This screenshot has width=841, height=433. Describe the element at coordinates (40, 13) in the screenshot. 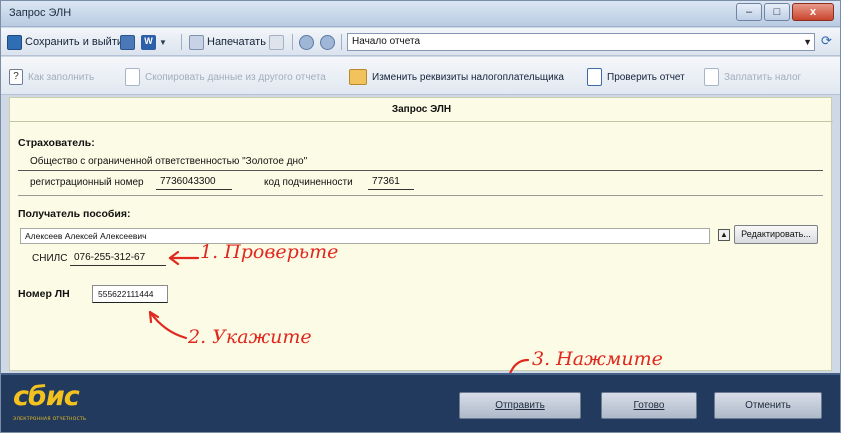

I see `window-title: Запрос ЭЛН` at that location.